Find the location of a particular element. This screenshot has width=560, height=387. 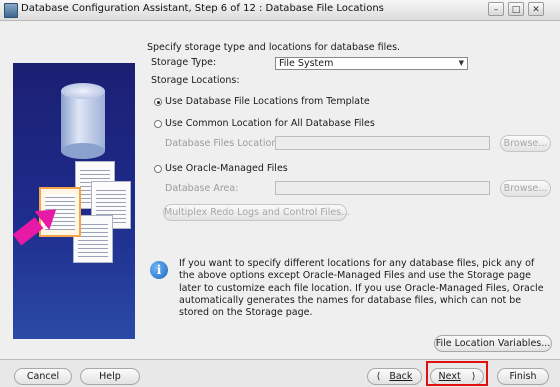

minimize-button: – is located at coordinates (496, 9).